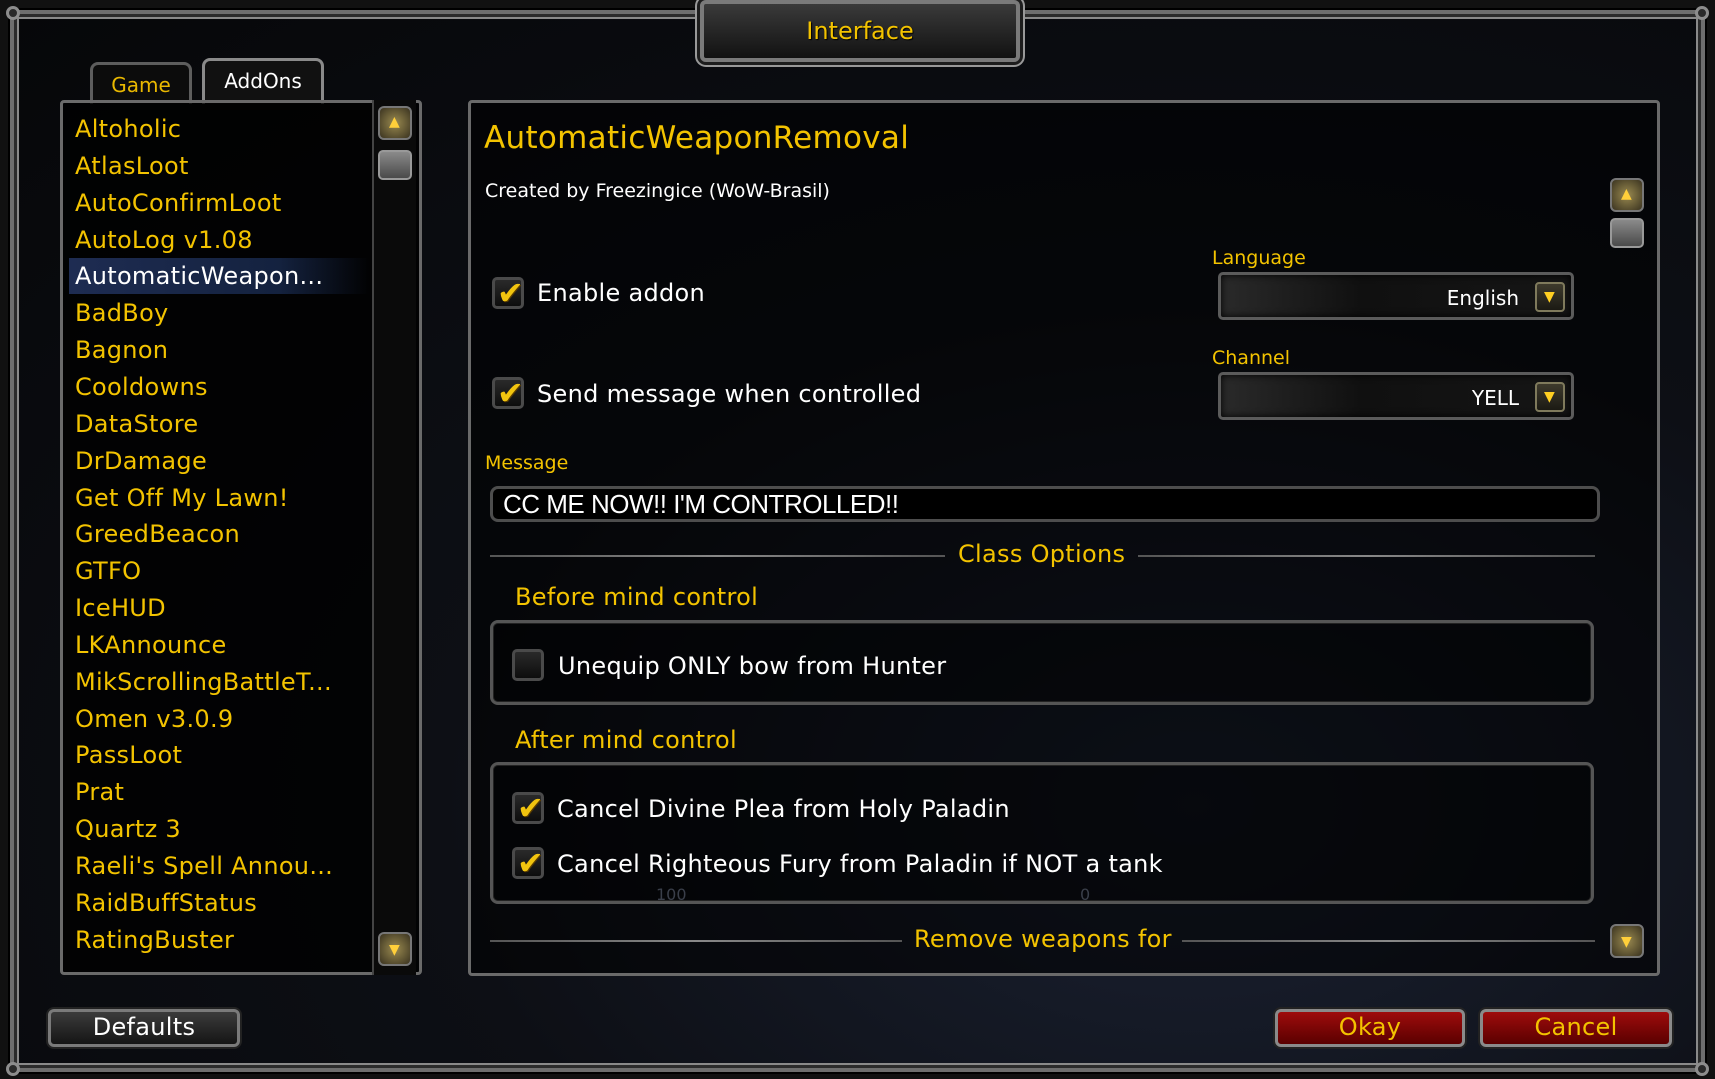 The width and height of the screenshot is (1715, 1079). I want to click on message-label: Message, so click(527, 463).